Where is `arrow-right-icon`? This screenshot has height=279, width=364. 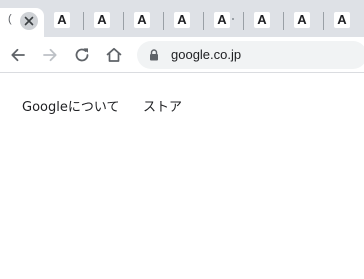 arrow-right-icon is located at coordinates (50, 55).